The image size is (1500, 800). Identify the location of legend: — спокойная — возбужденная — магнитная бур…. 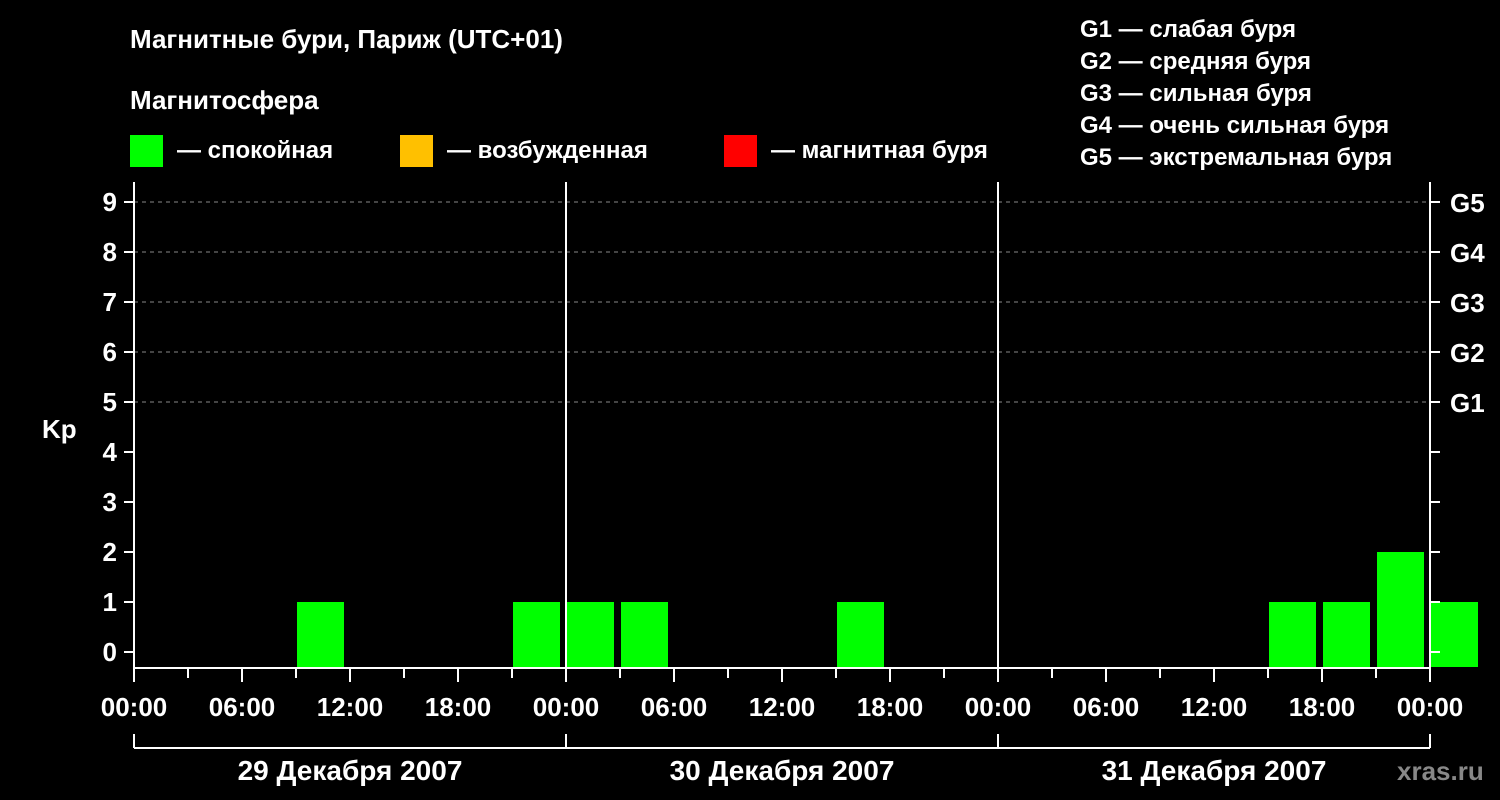
(559, 151).